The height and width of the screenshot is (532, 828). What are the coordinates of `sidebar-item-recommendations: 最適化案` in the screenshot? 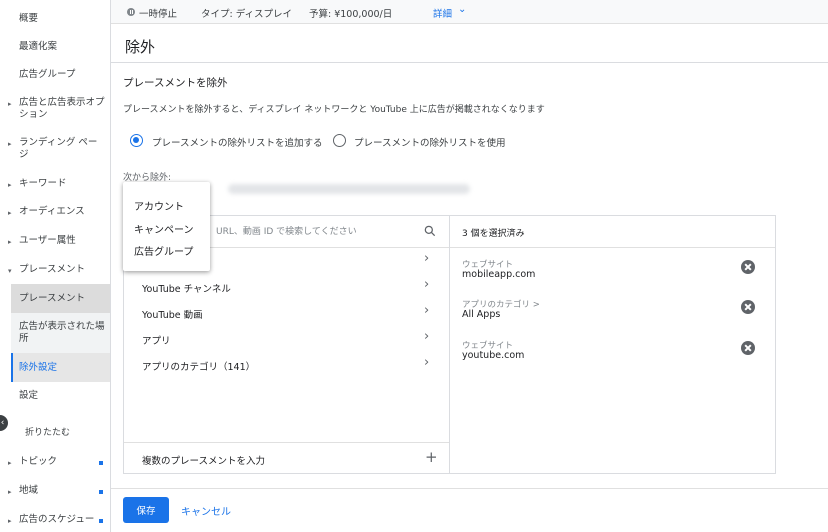 It's located at (55, 47).